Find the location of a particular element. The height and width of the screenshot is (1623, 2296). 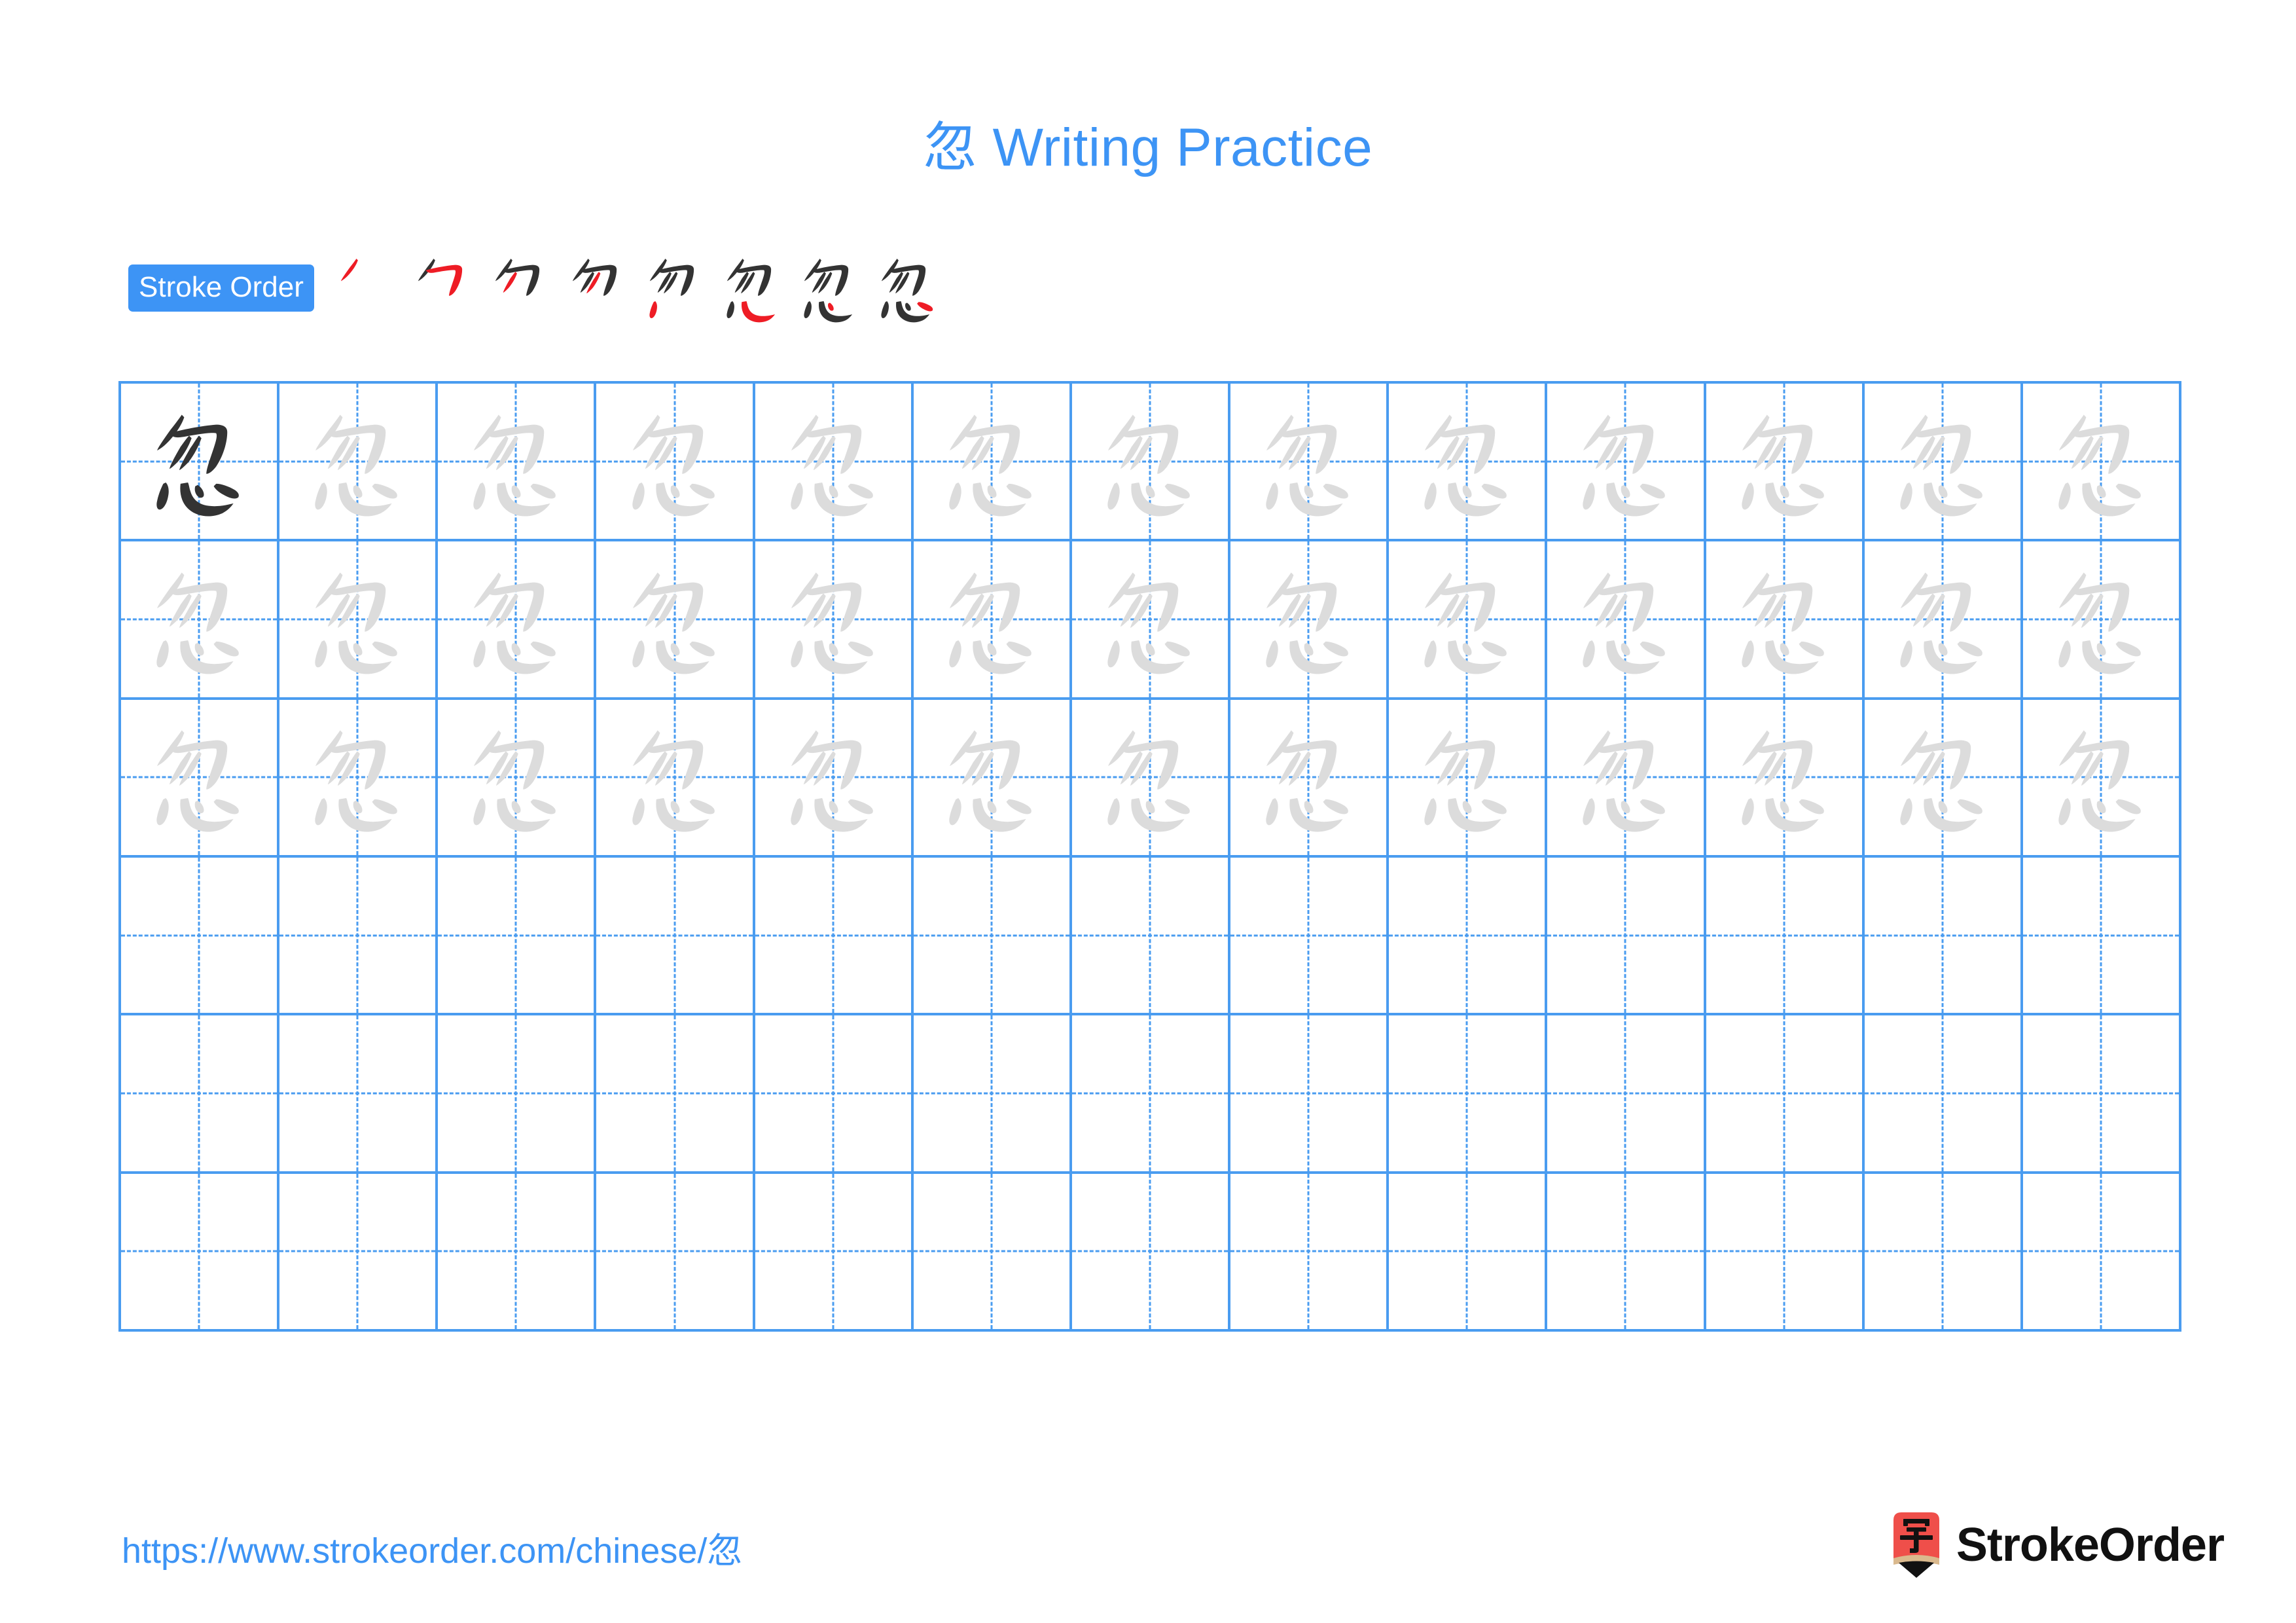

brand-logo: StrokeOrder is located at coordinates (2058, 1545).